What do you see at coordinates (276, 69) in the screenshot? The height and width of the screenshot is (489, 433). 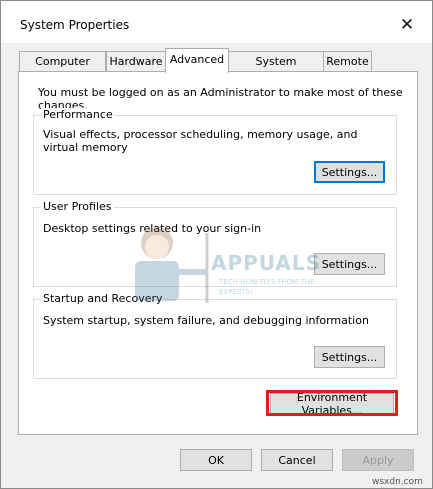 I see `tab-system-protection: System Protection` at bounding box center [276, 69].